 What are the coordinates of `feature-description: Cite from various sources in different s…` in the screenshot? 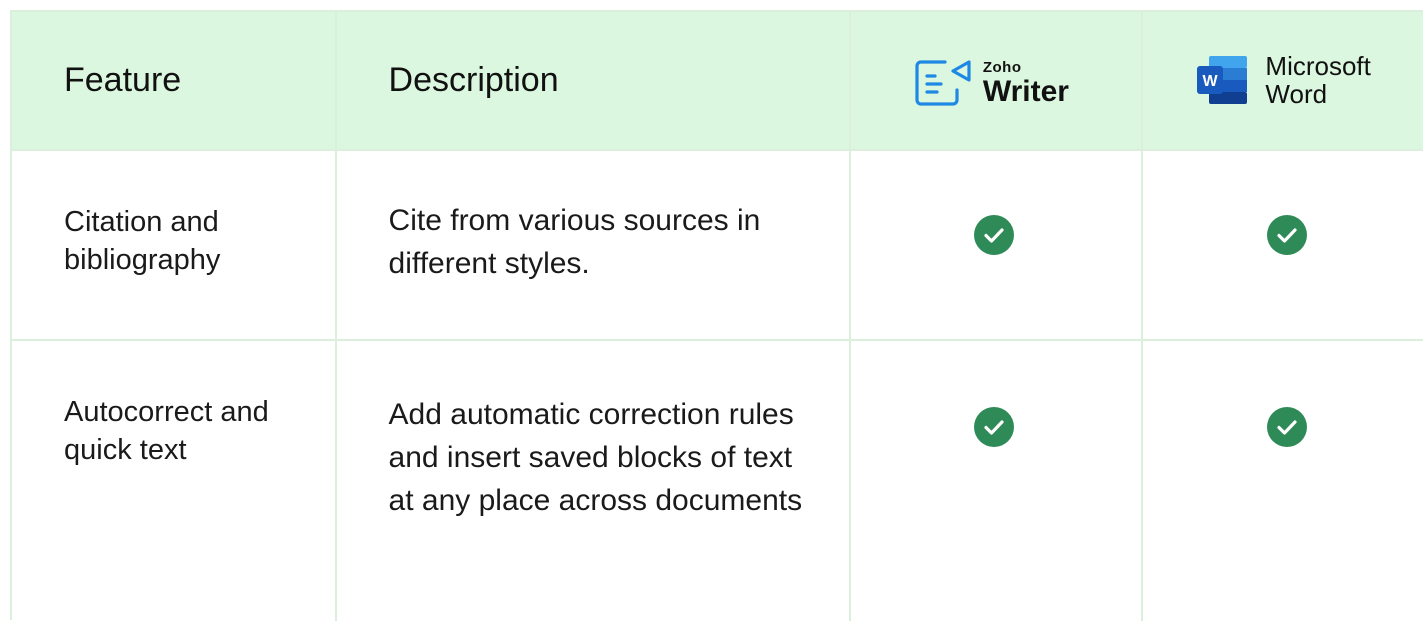 It's located at (574, 242).